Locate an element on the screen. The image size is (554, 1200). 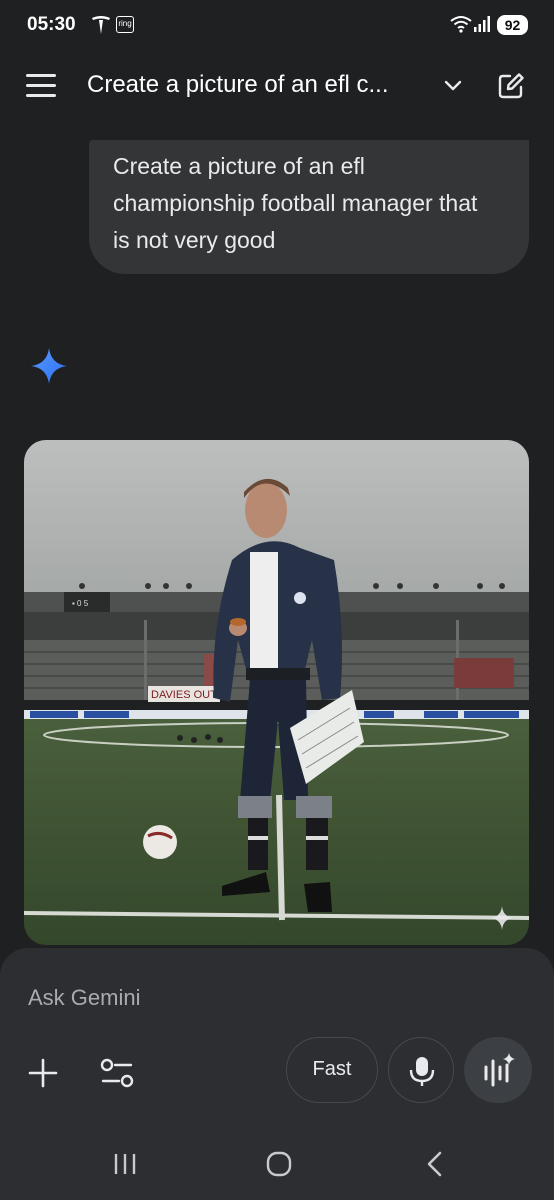
chevron-down-icon is located at coordinates (453, 86).